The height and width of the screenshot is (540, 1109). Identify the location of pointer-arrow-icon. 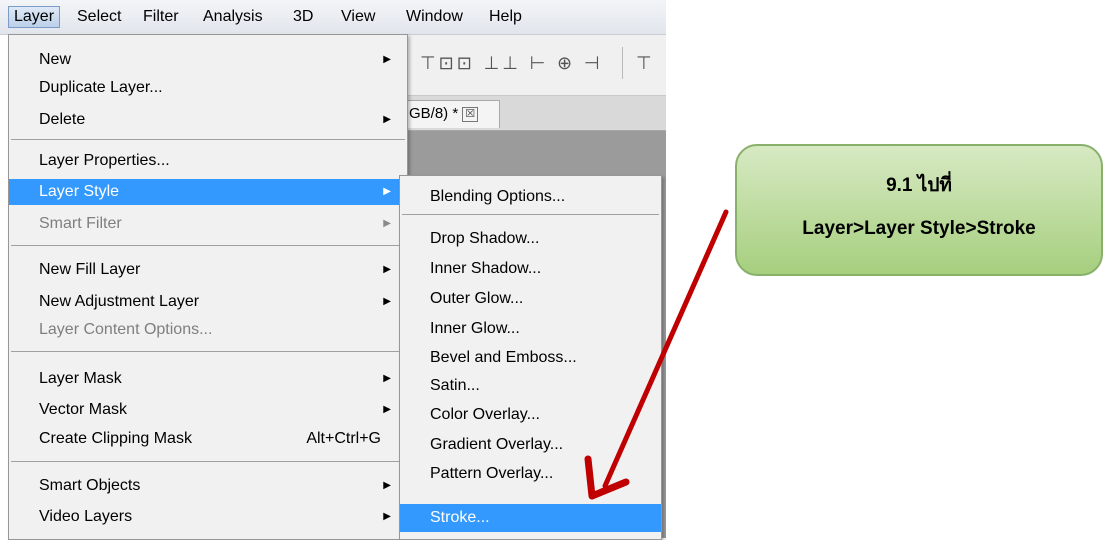
(656, 354).